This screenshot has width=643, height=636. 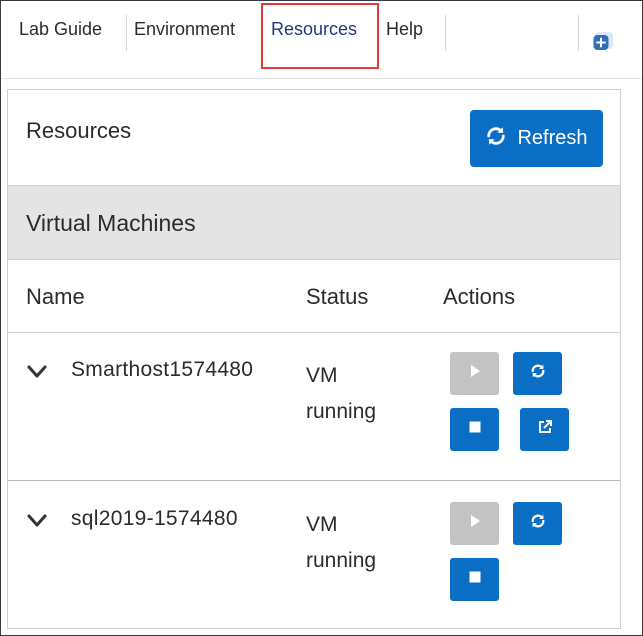 I want to click on panel-title: Resources, so click(x=79, y=130).